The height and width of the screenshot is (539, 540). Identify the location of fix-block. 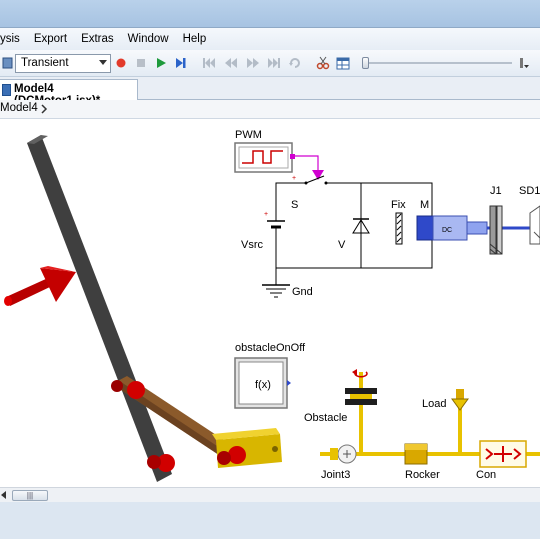
(399, 228).